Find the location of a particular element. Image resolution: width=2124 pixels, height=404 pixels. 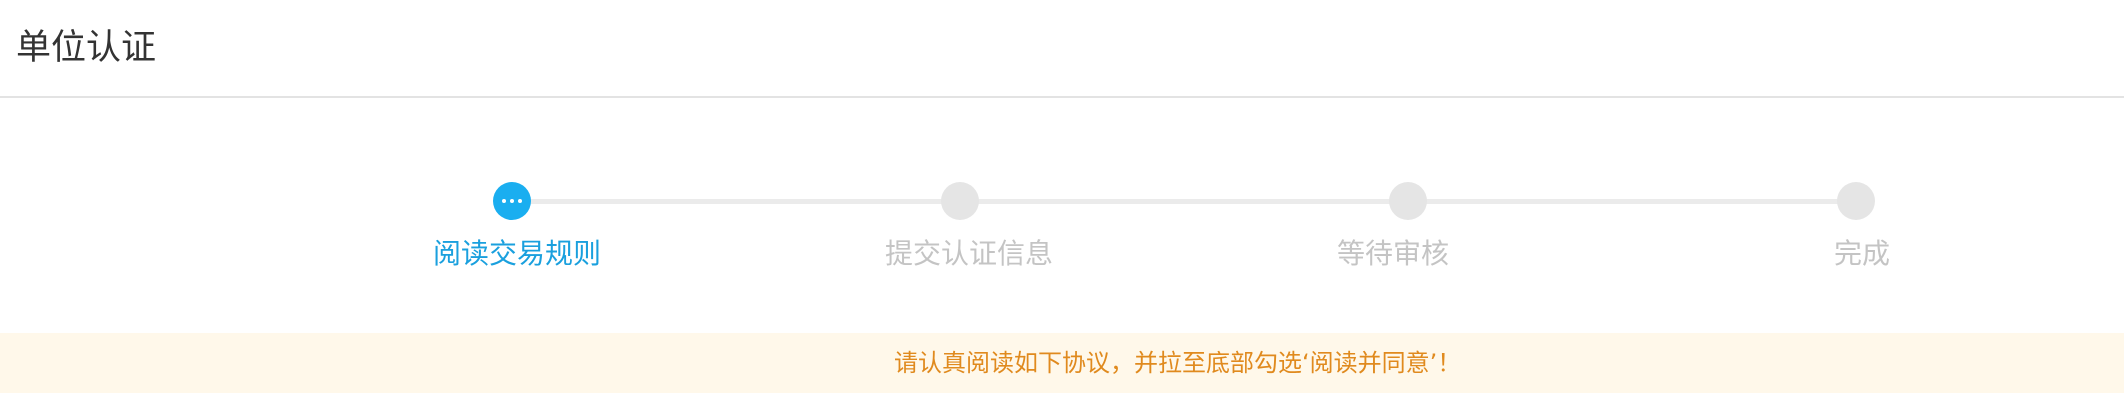

notice-banner: 请认真阅读如下协议，并拉至底部勾选‘阅读并同意’！ is located at coordinates (1062, 363).